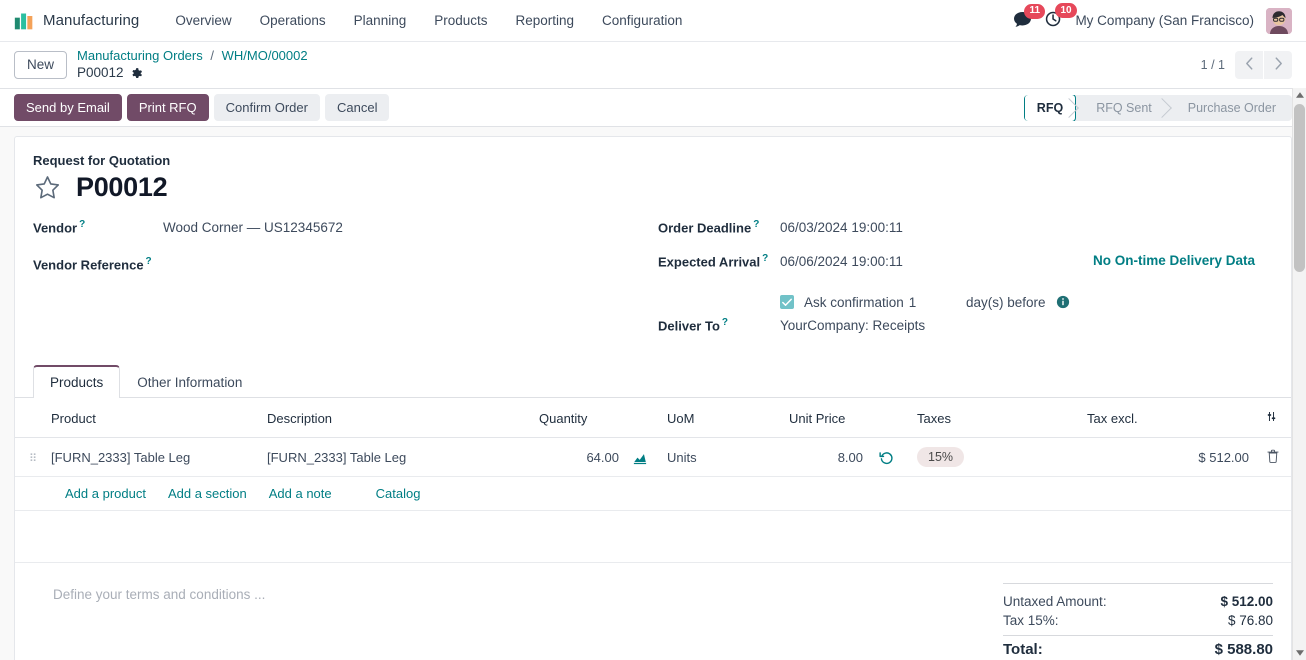  I want to click on pager-next-button, so click(1278, 65).